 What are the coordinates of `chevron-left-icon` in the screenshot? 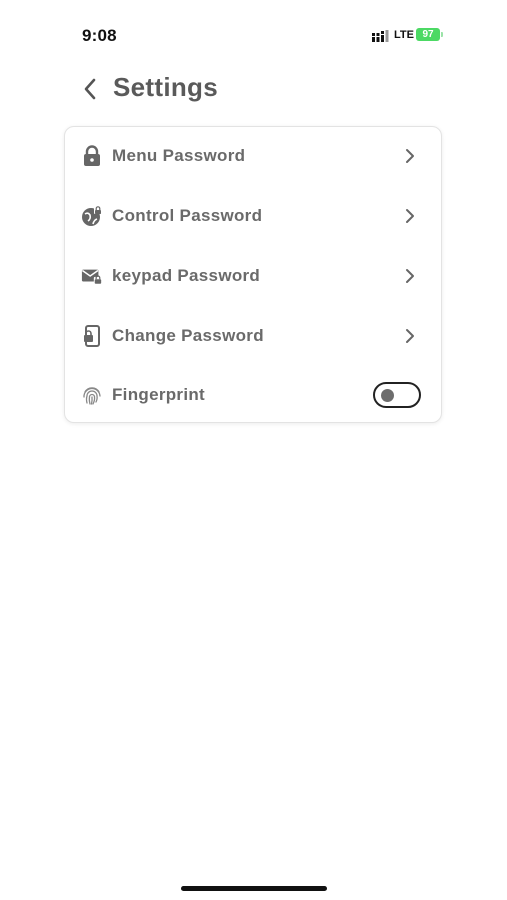 It's located at (90, 89).